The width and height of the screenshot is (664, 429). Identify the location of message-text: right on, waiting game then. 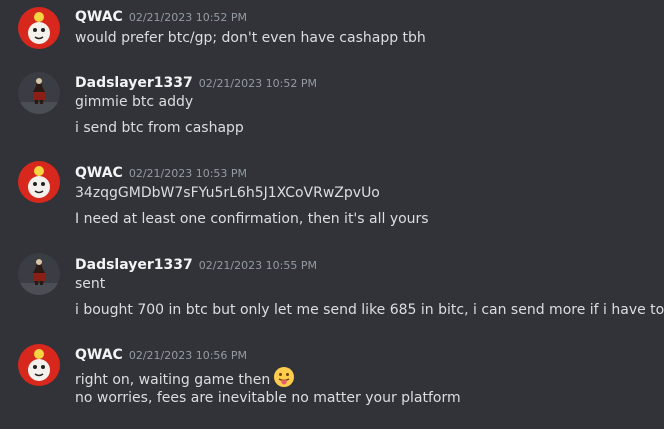
(173, 380).